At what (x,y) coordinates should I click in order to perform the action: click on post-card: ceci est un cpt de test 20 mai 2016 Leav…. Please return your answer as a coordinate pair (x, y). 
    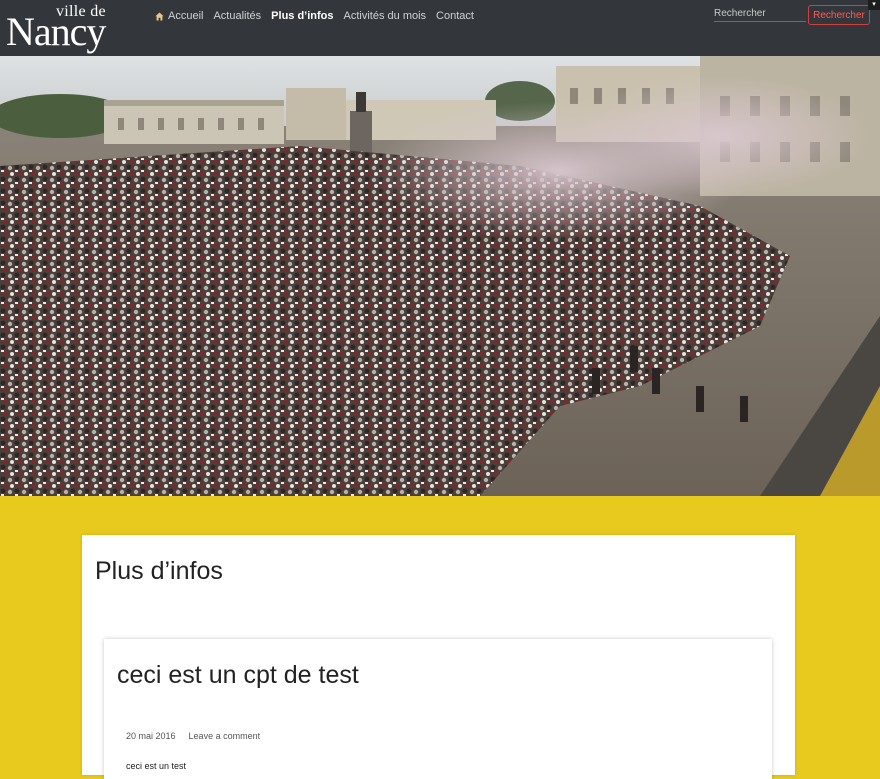
    Looking at the image, I should click on (438, 709).